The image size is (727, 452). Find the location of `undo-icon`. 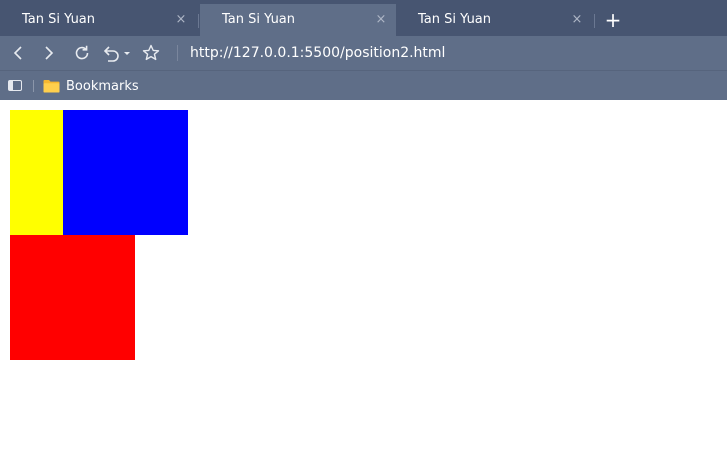

undo-icon is located at coordinates (116, 54).